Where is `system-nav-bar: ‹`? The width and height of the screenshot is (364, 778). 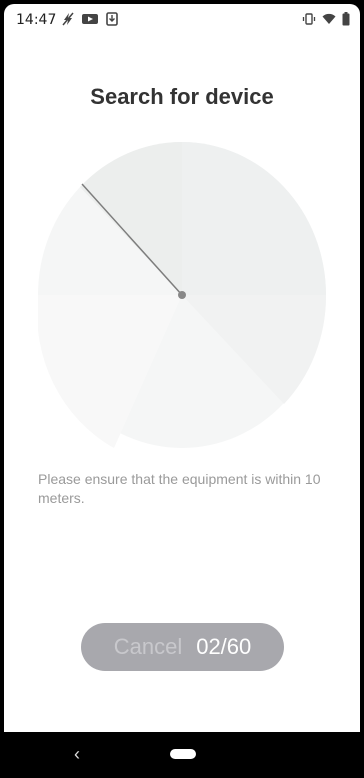
system-nav-bar: ‹ is located at coordinates (182, 755).